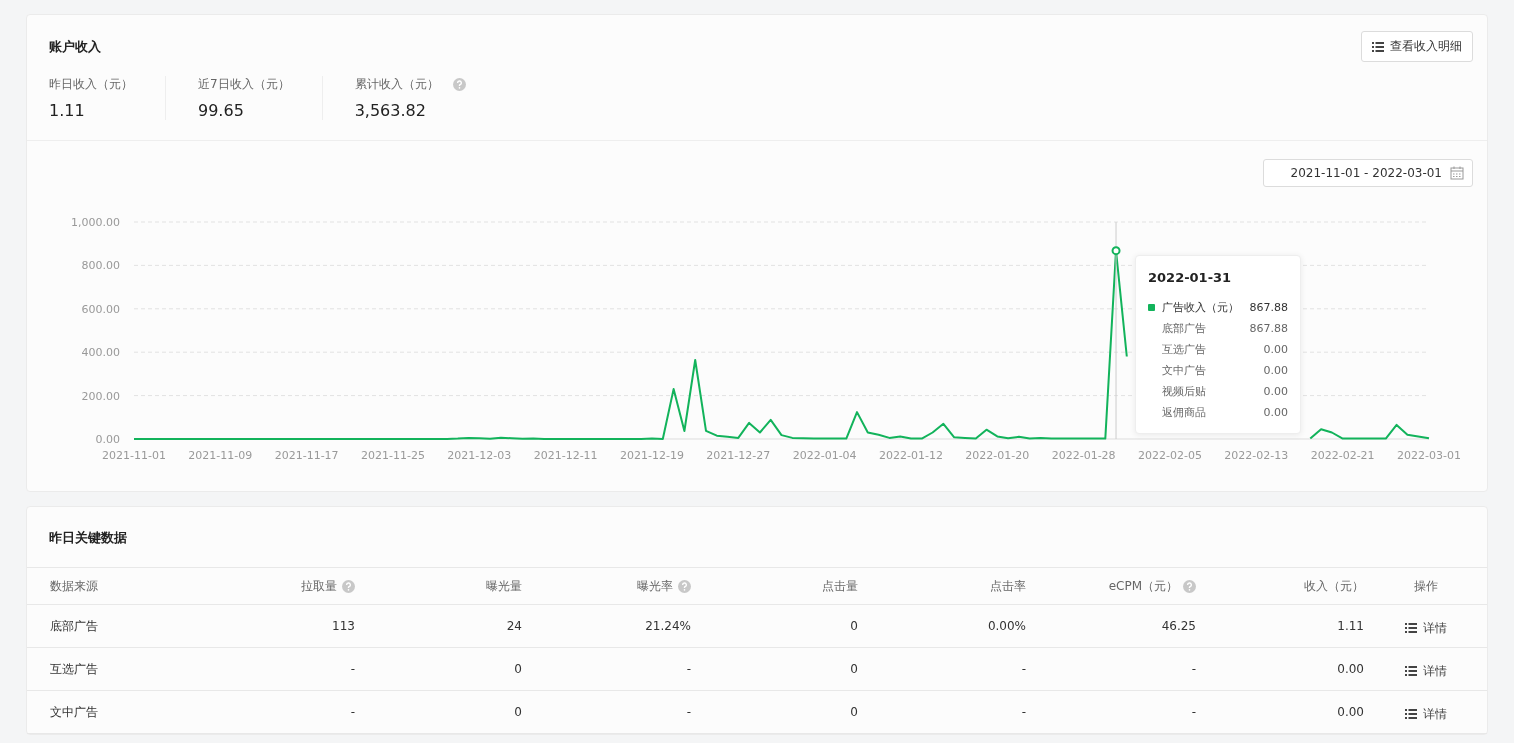 This screenshot has height=743, width=1514. What do you see at coordinates (479, 455) in the screenshot?
I see `x-axis-label: 2021-12-03` at bounding box center [479, 455].